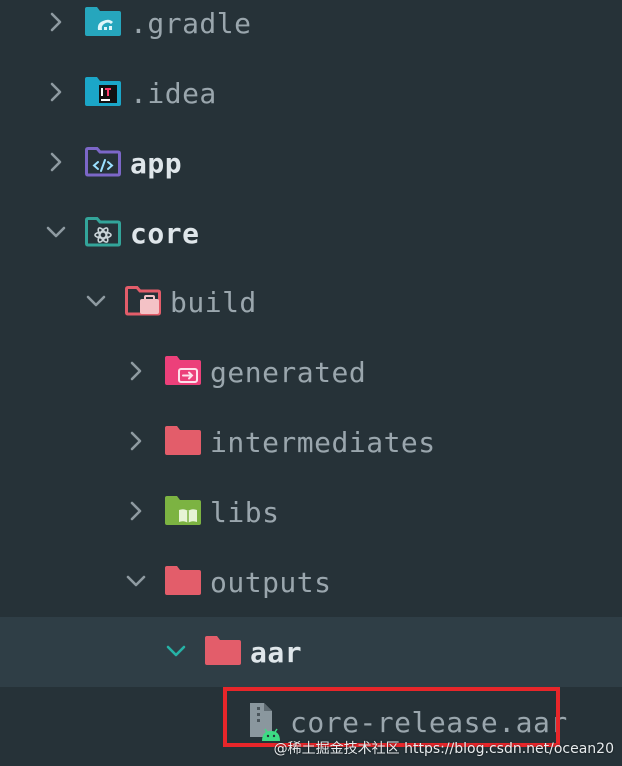  Describe the element at coordinates (183, 370) in the screenshot. I see `generated-folder-icon` at that location.